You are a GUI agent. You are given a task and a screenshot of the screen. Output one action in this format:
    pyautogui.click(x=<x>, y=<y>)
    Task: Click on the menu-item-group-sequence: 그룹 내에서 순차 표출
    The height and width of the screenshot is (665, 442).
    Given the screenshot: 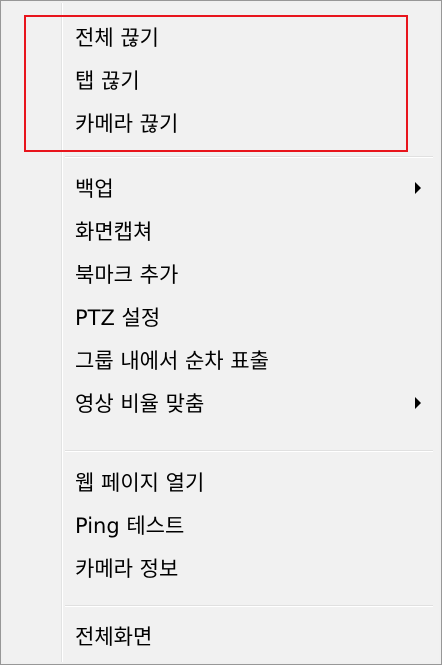 What is the action you would take?
    pyautogui.click(x=221, y=360)
    